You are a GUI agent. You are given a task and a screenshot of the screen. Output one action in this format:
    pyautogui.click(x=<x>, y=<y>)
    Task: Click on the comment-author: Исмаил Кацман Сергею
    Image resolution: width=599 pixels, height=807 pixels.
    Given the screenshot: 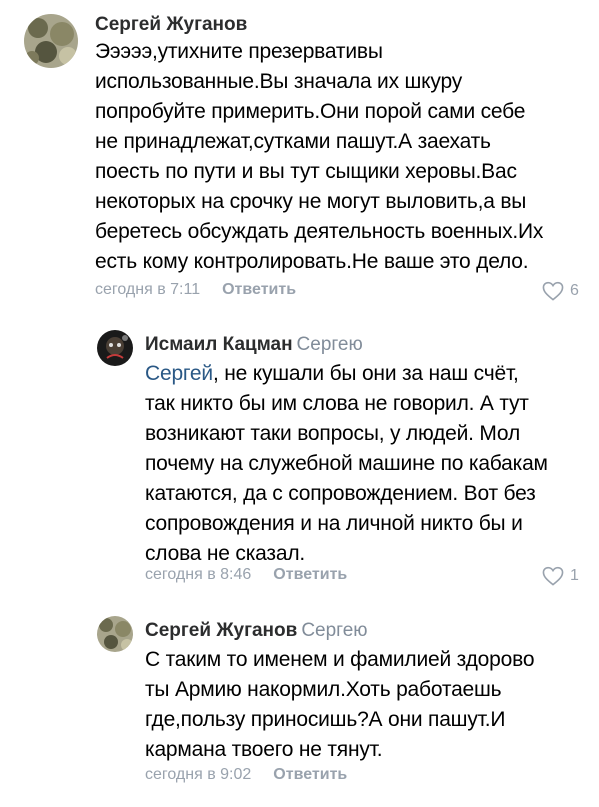 What is the action you would take?
    pyautogui.click(x=254, y=345)
    